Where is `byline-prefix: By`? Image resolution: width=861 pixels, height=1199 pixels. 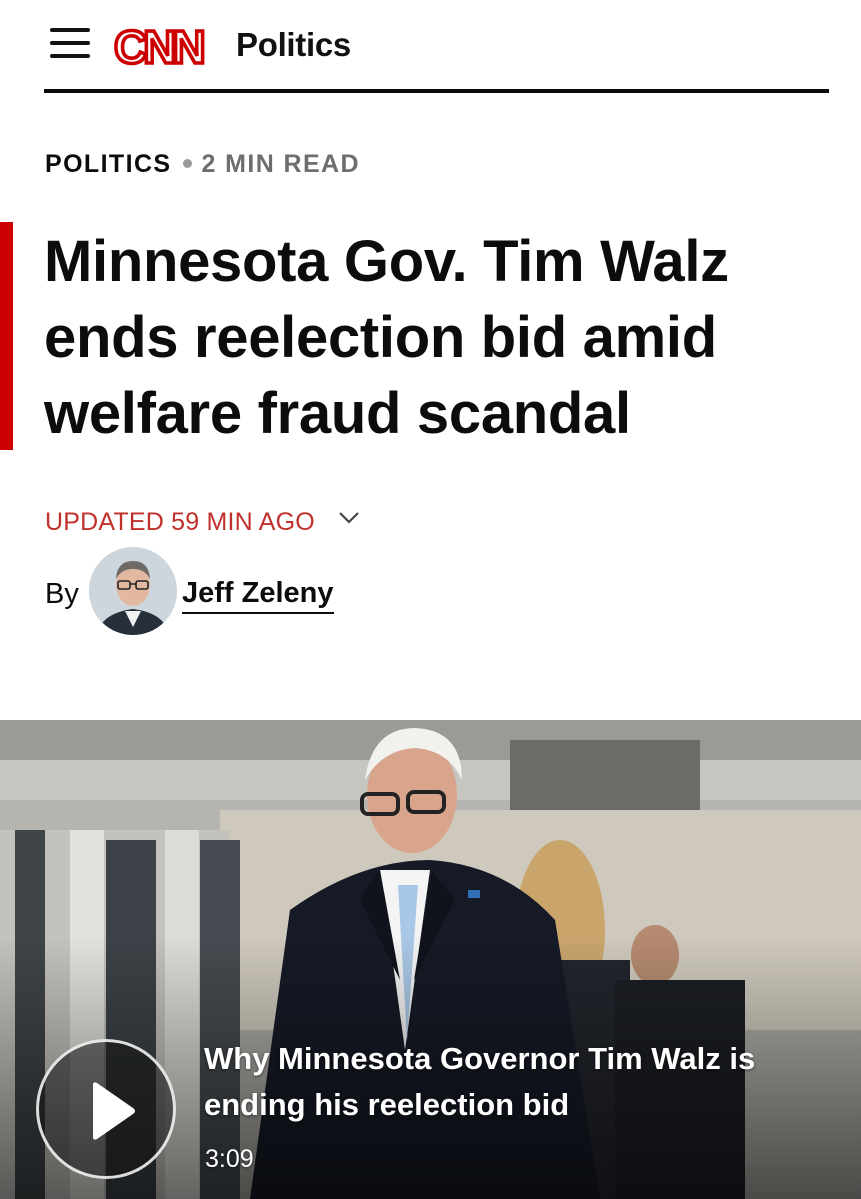
byline-prefix: By is located at coordinates (62, 594).